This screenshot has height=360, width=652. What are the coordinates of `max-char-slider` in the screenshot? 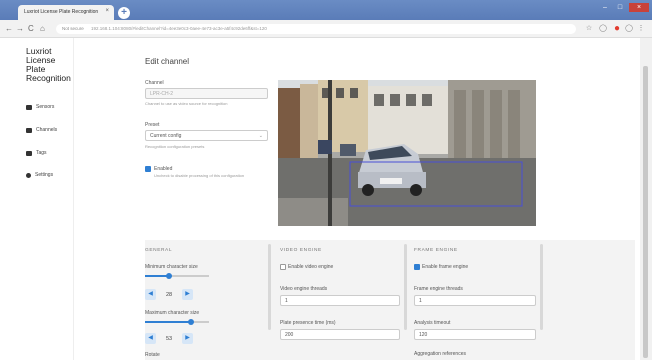 It's located at (177, 322).